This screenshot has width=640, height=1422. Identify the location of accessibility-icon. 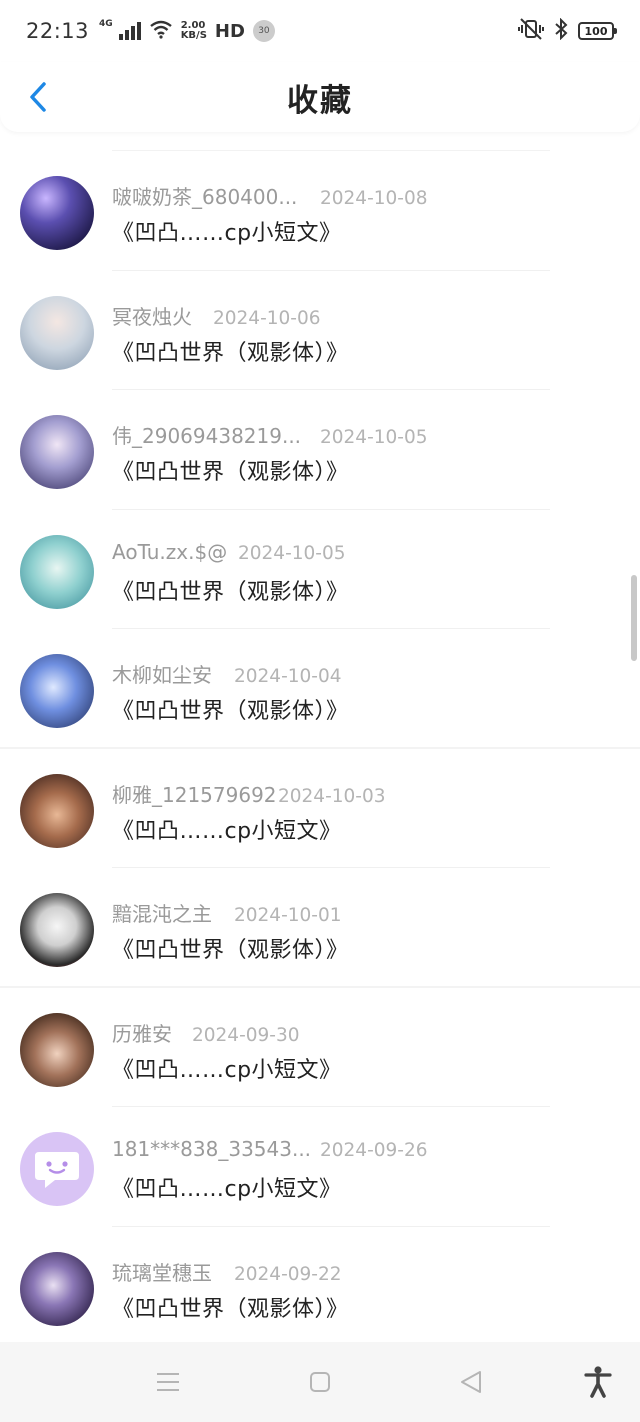
(598, 1382).